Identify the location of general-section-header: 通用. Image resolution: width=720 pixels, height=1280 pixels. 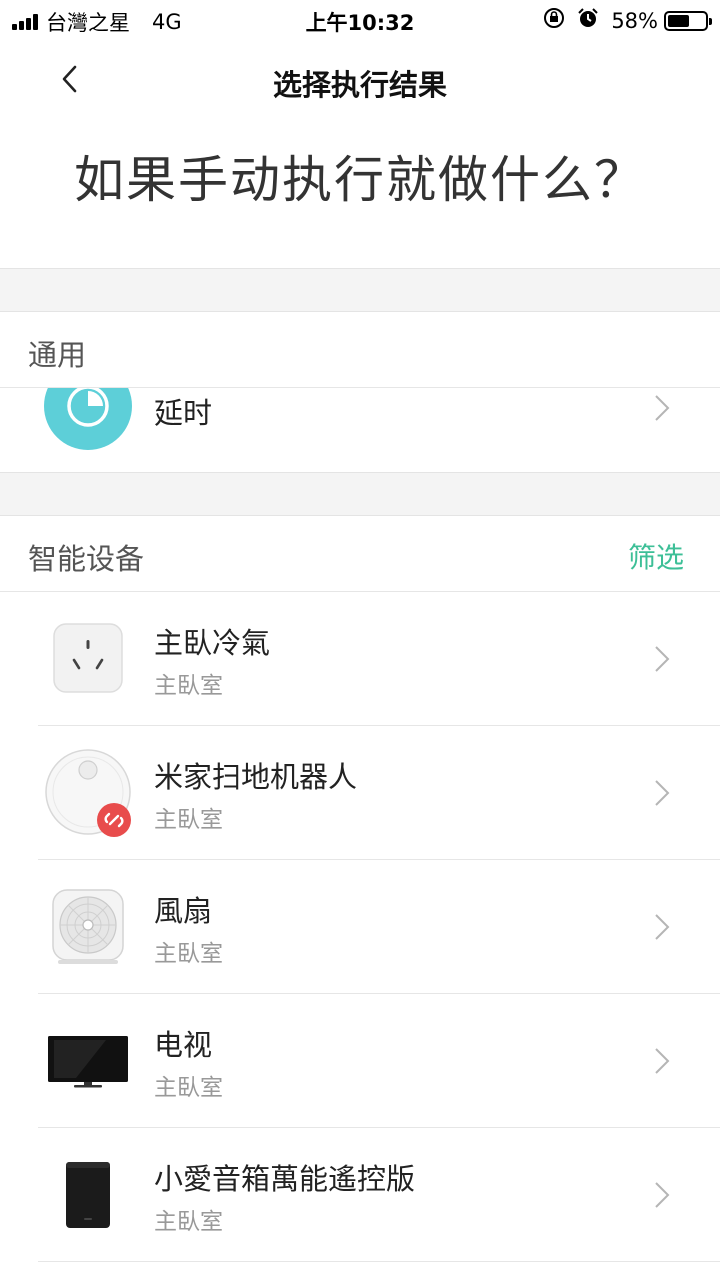
(360, 350).